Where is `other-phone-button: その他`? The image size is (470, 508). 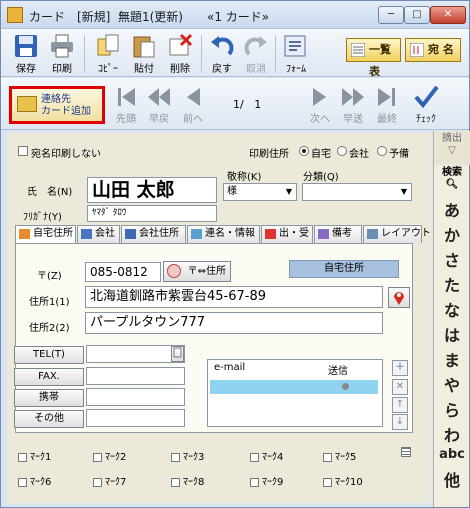
other-phone-button: その他 is located at coordinates (49, 419).